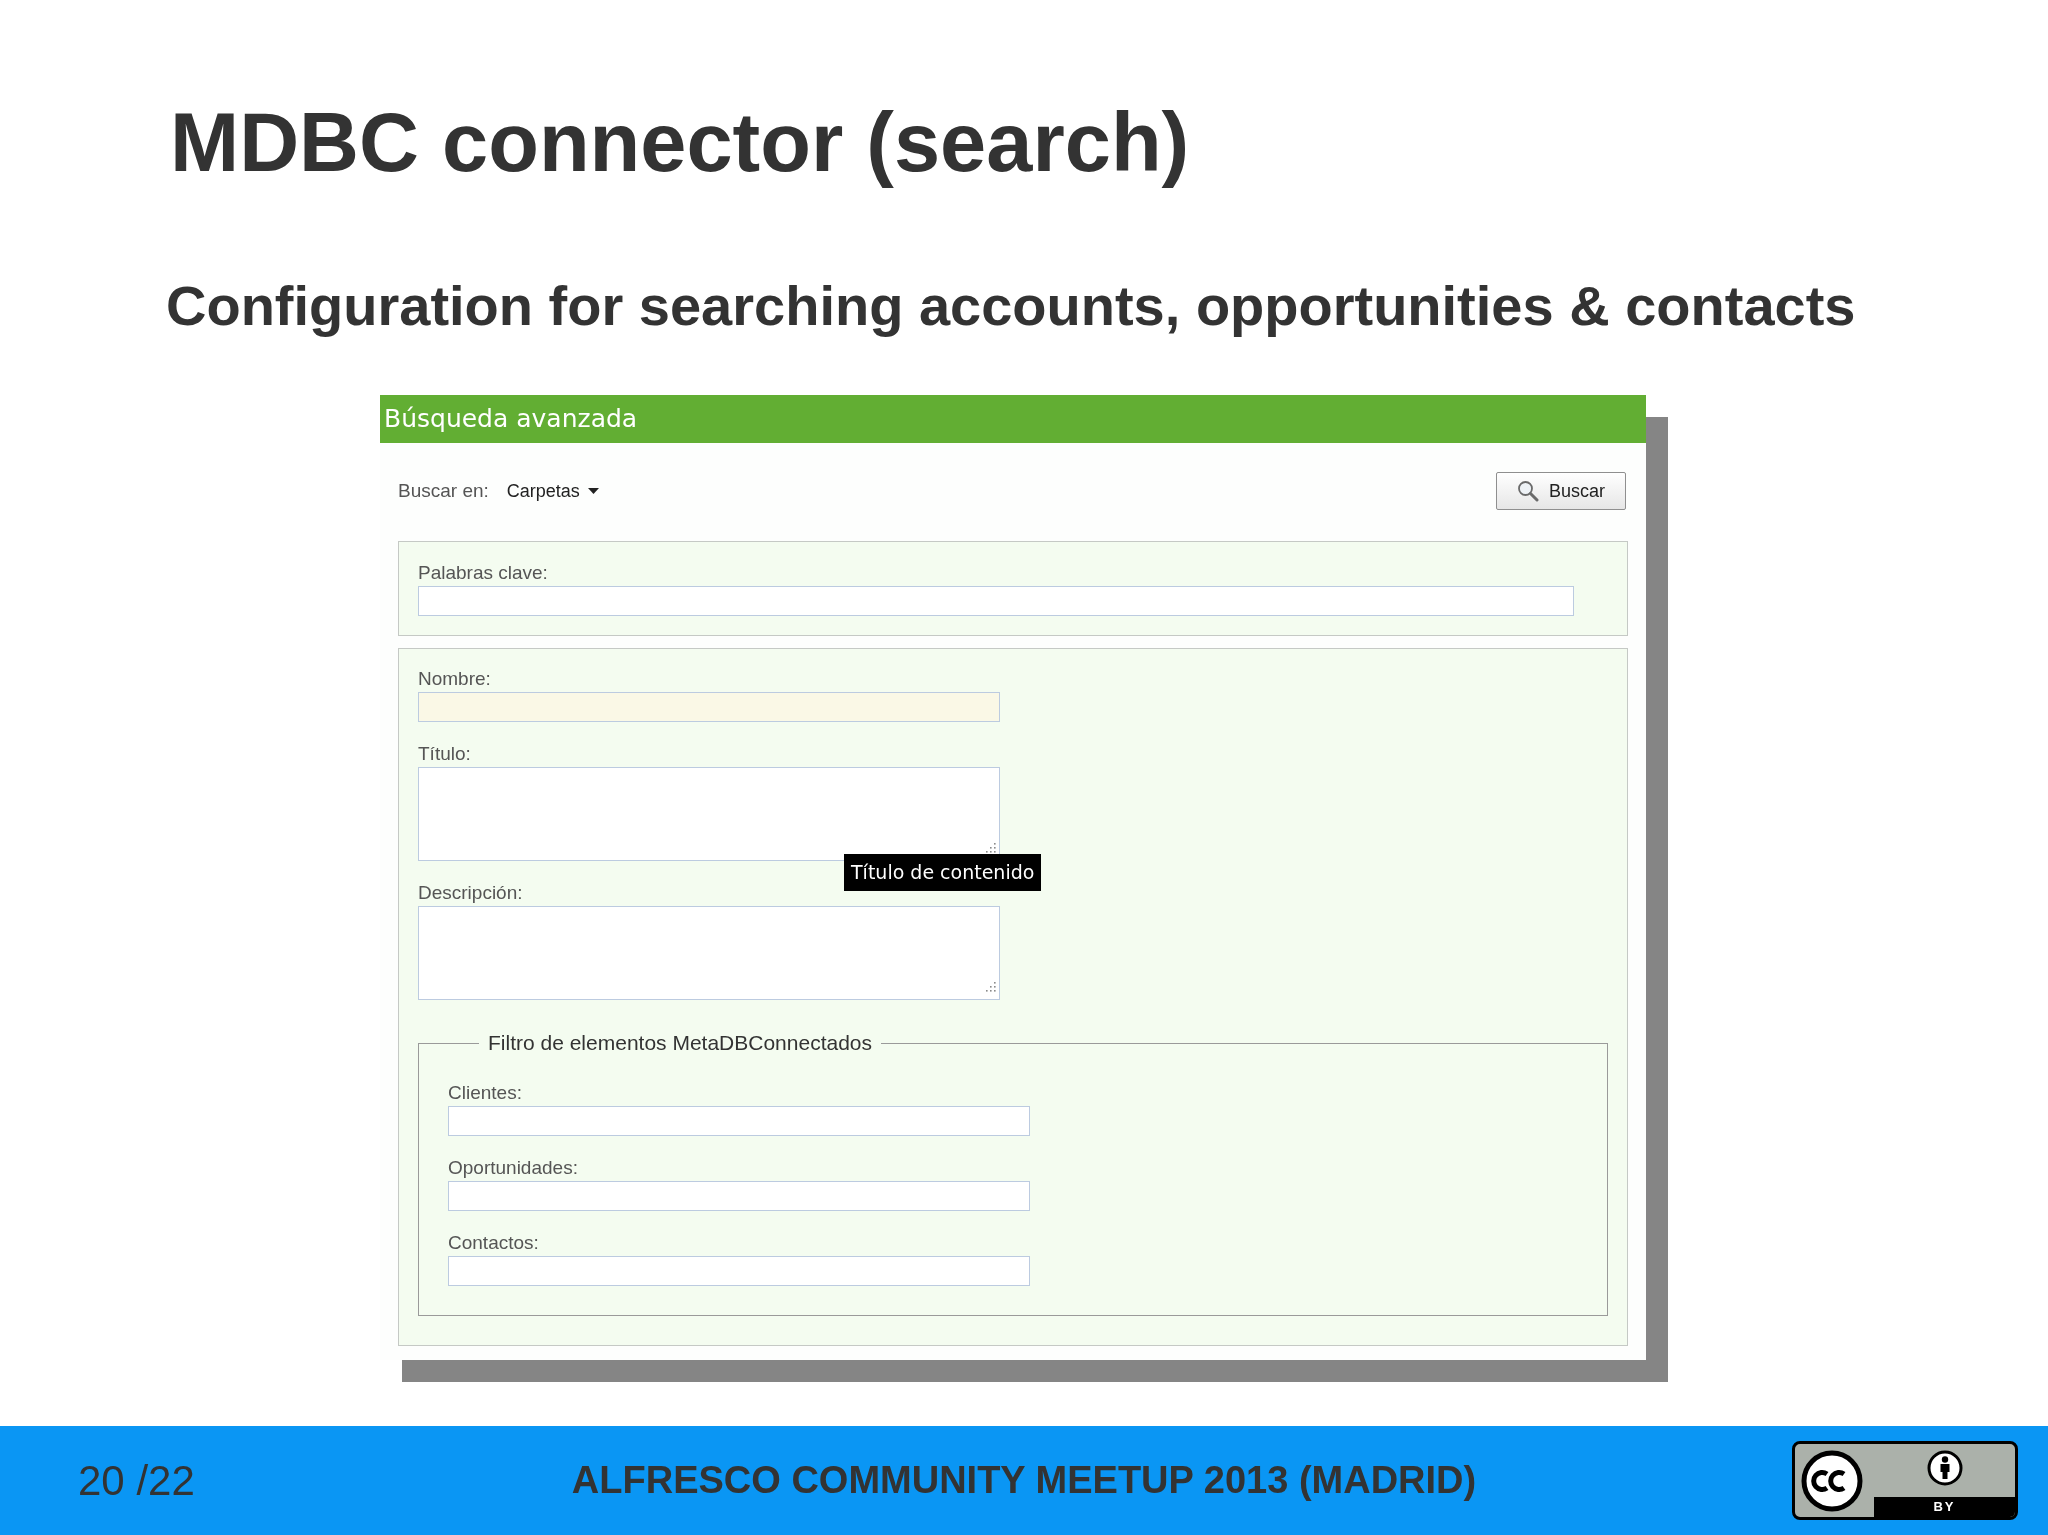 The image size is (2048, 1535). What do you see at coordinates (485, 1093) in the screenshot?
I see `field-label: Clientes:` at bounding box center [485, 1093].